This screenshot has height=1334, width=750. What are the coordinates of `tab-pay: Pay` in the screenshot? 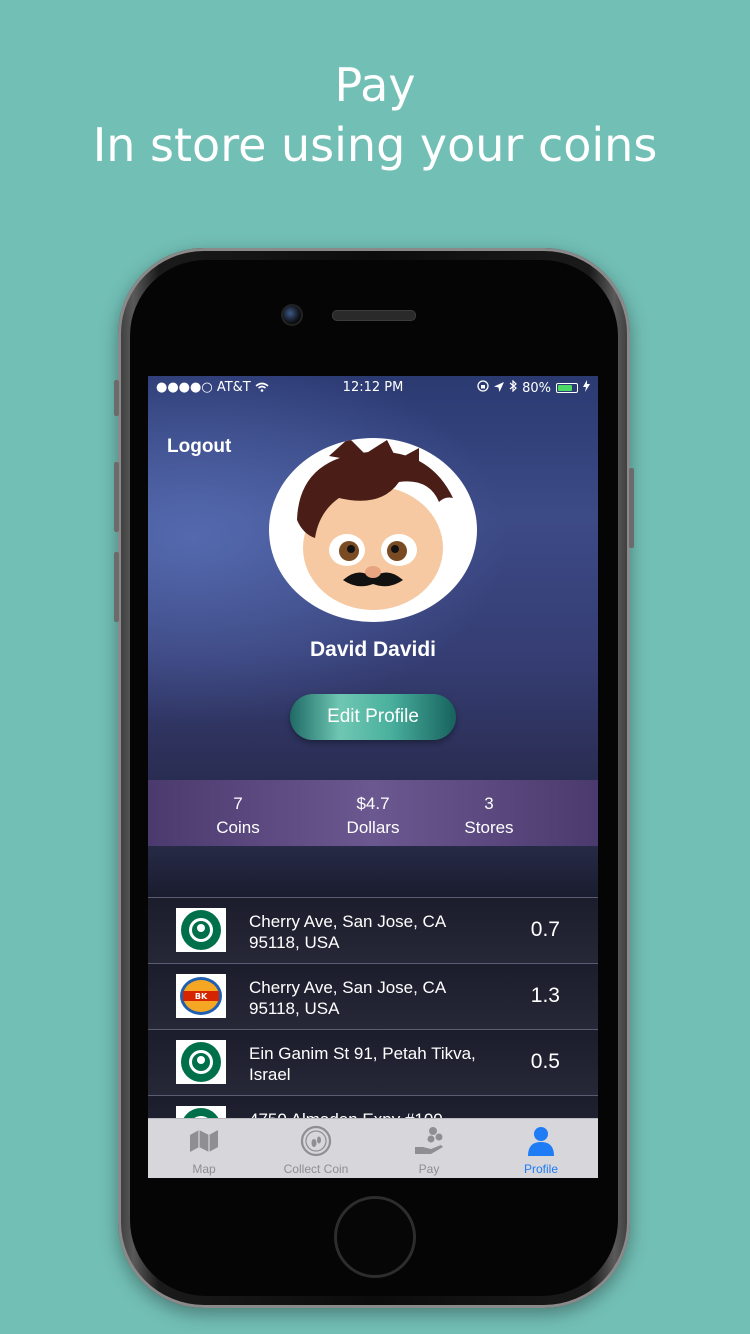 It's located at (429, 1148).